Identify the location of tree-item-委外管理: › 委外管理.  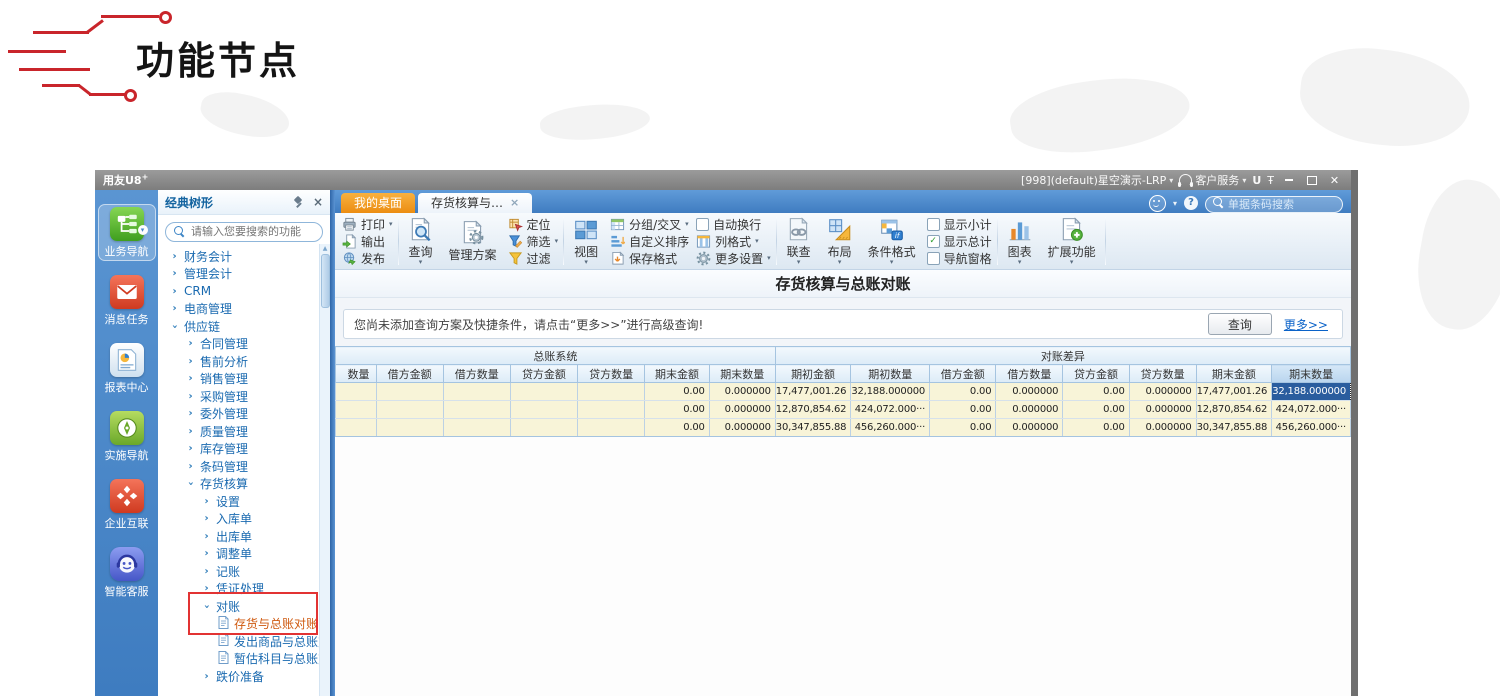
(244, 414).